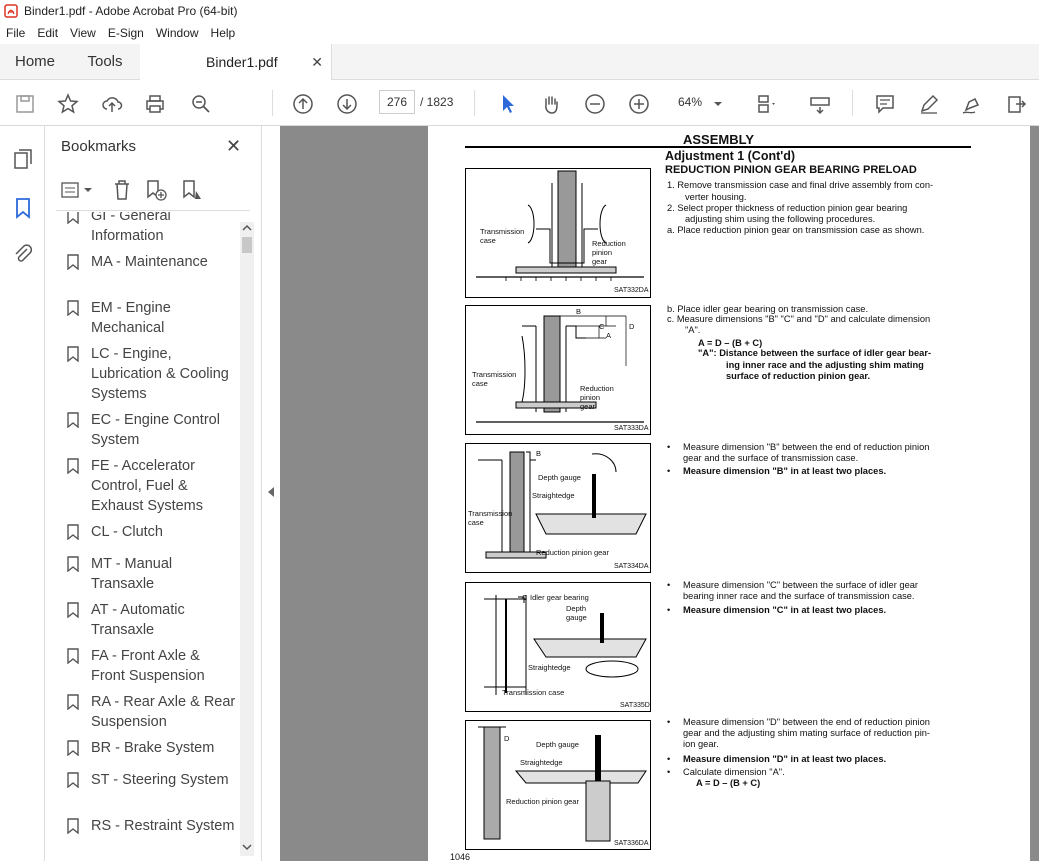 This screenshot has height=862, width=1039. Describe the element at coordinates (728, 783) in the screenshot. I see `calc-a-formula: A = D – (B + C)` at that location.